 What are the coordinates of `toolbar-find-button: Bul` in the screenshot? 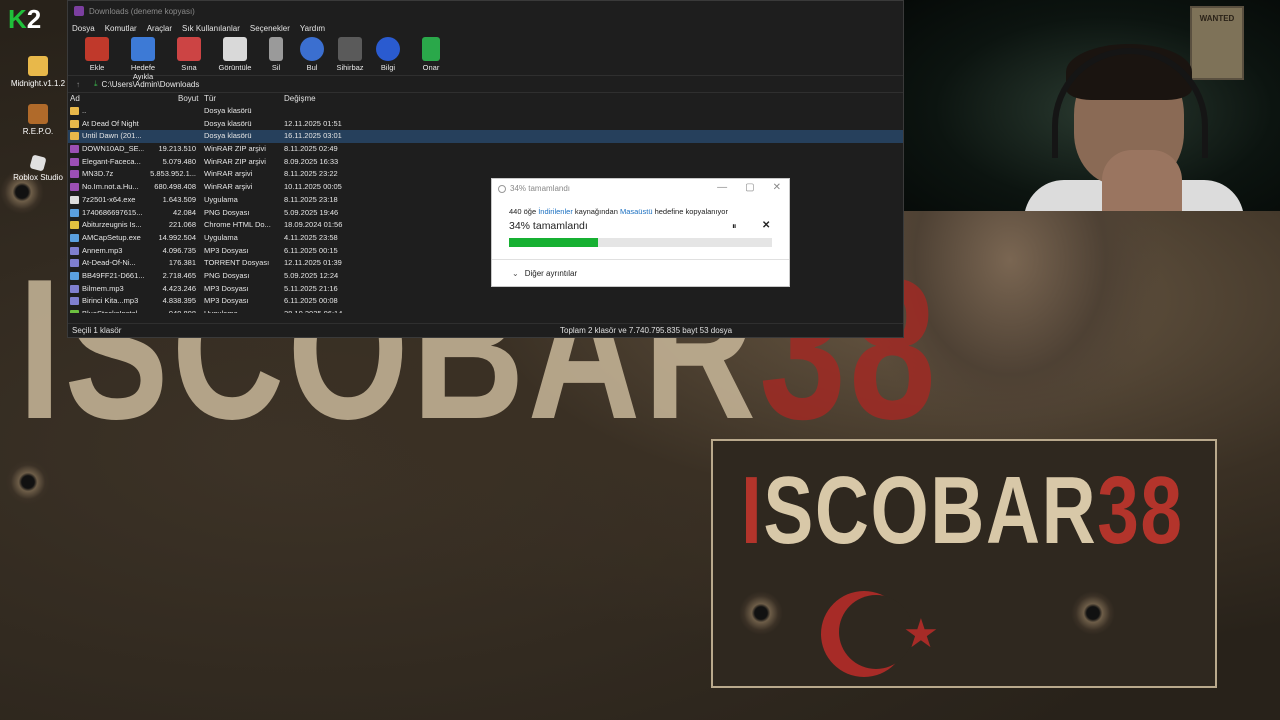 It's located at (312, 54).